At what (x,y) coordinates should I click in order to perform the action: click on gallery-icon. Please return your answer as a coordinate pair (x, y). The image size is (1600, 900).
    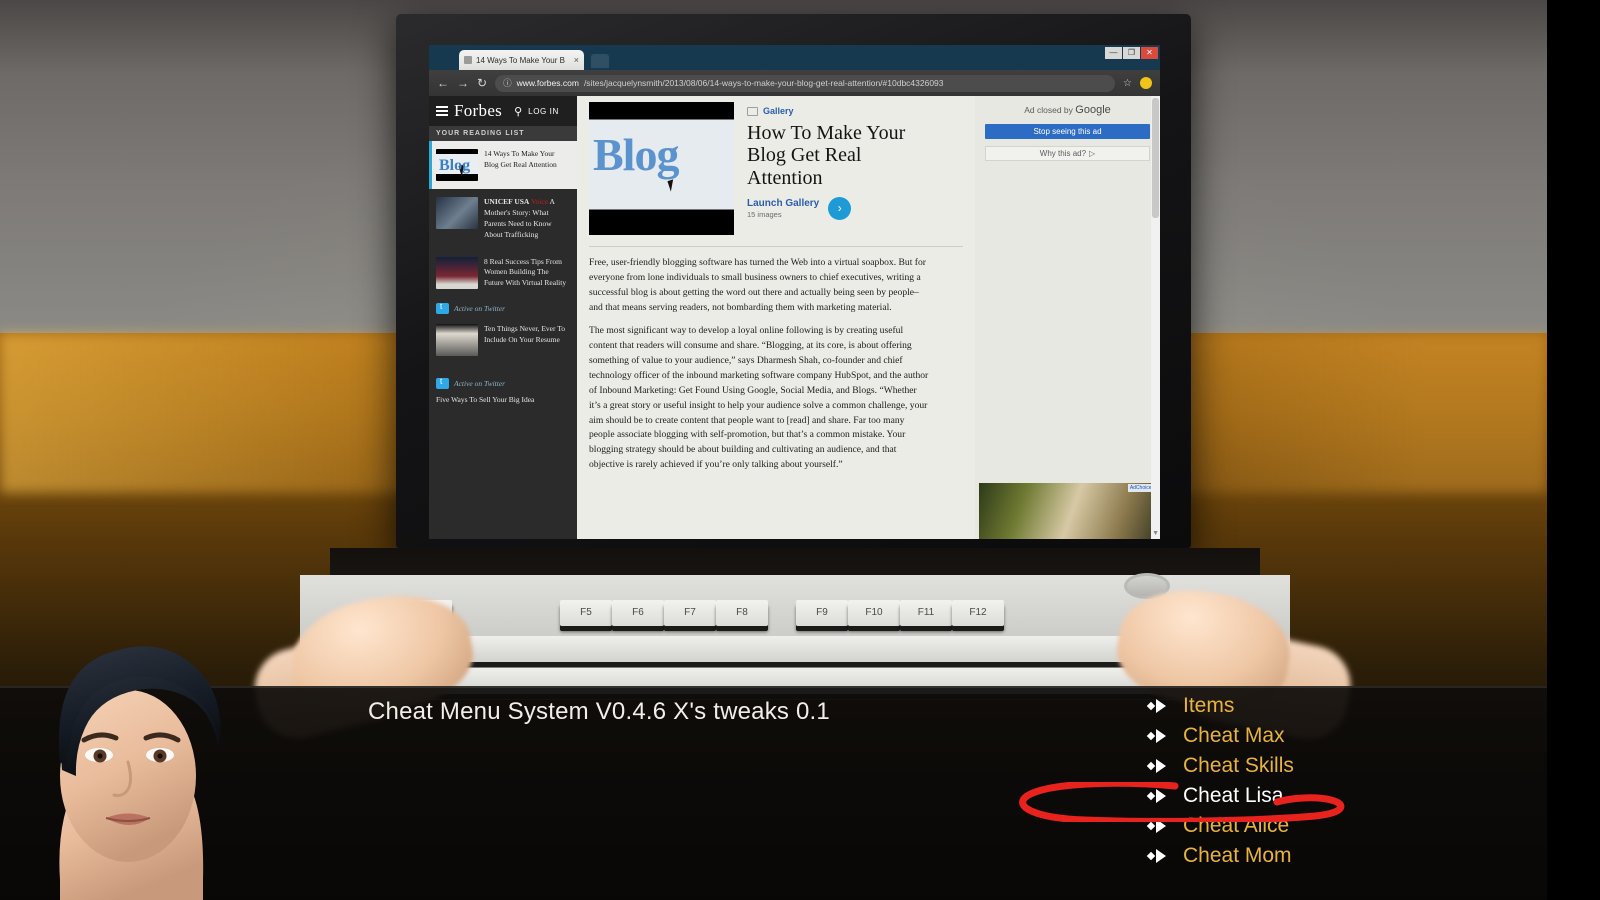
    Looking at the image, I should click on (752, 111).